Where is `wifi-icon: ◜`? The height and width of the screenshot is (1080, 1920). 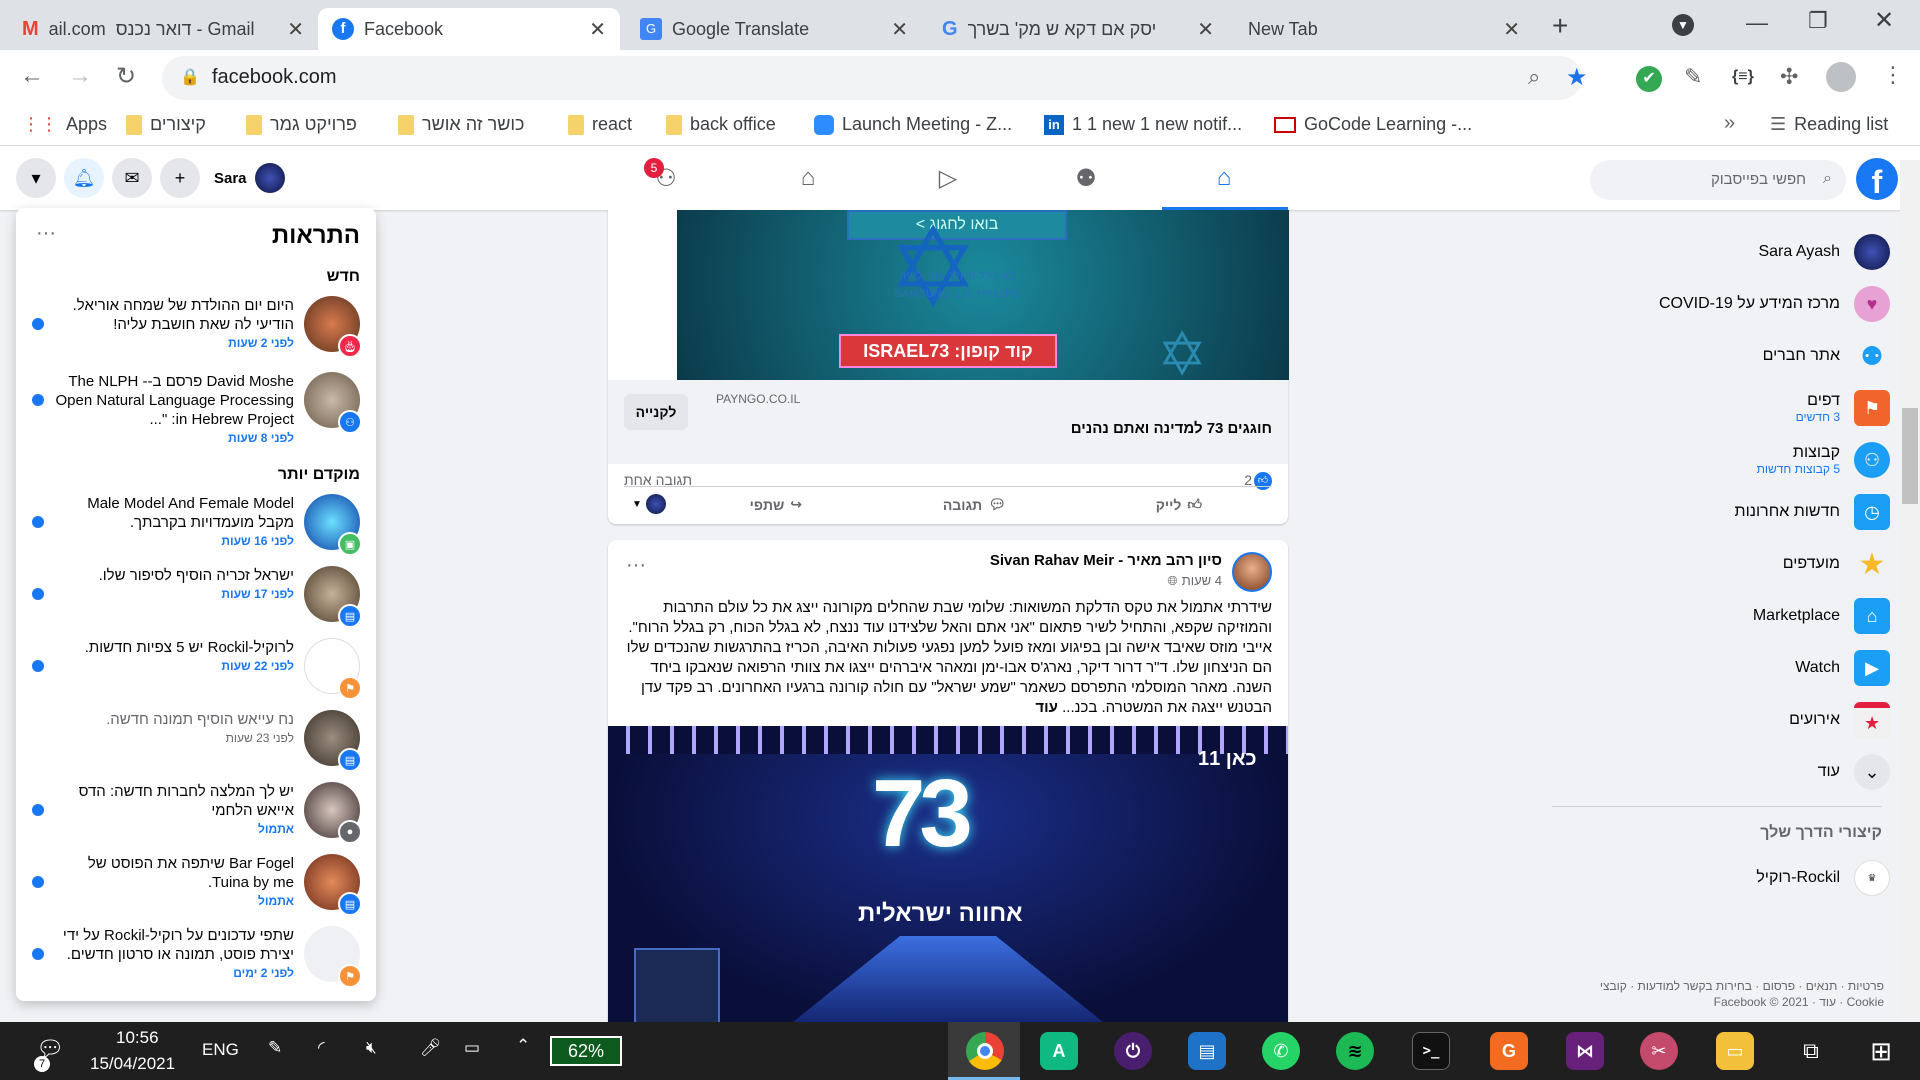
wifi-icon: ◜ is located at coordinates (321, 1048).